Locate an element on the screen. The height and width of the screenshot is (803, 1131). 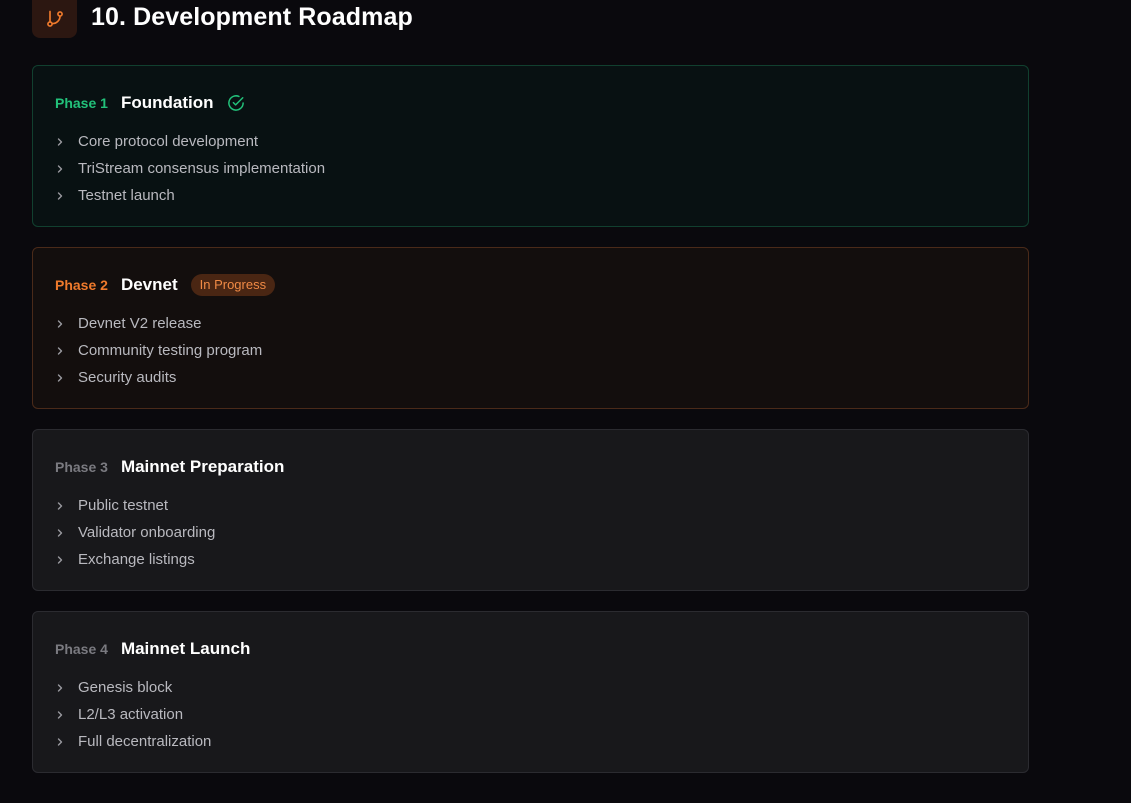
list-item: Core protocol development is located at coordinates (190, 141).